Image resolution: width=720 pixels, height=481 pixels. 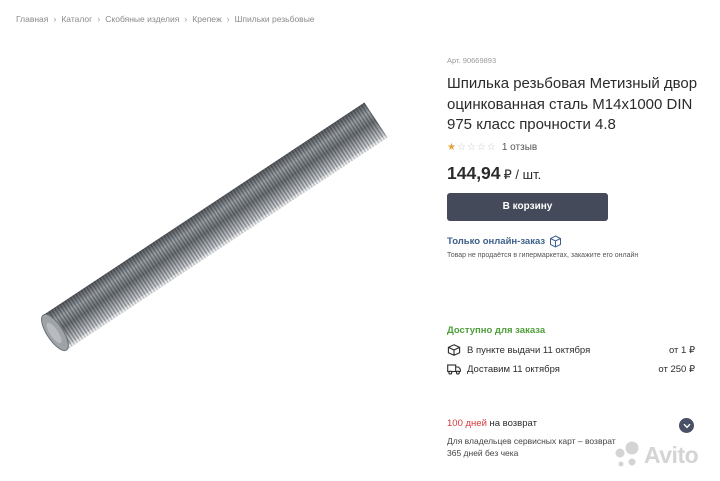 What do you see at coordinates (571, 369) in the screenshot?
I see `delivery-row: Доставим 11 октября от 250 ₽` at bounding box center [571, 369].